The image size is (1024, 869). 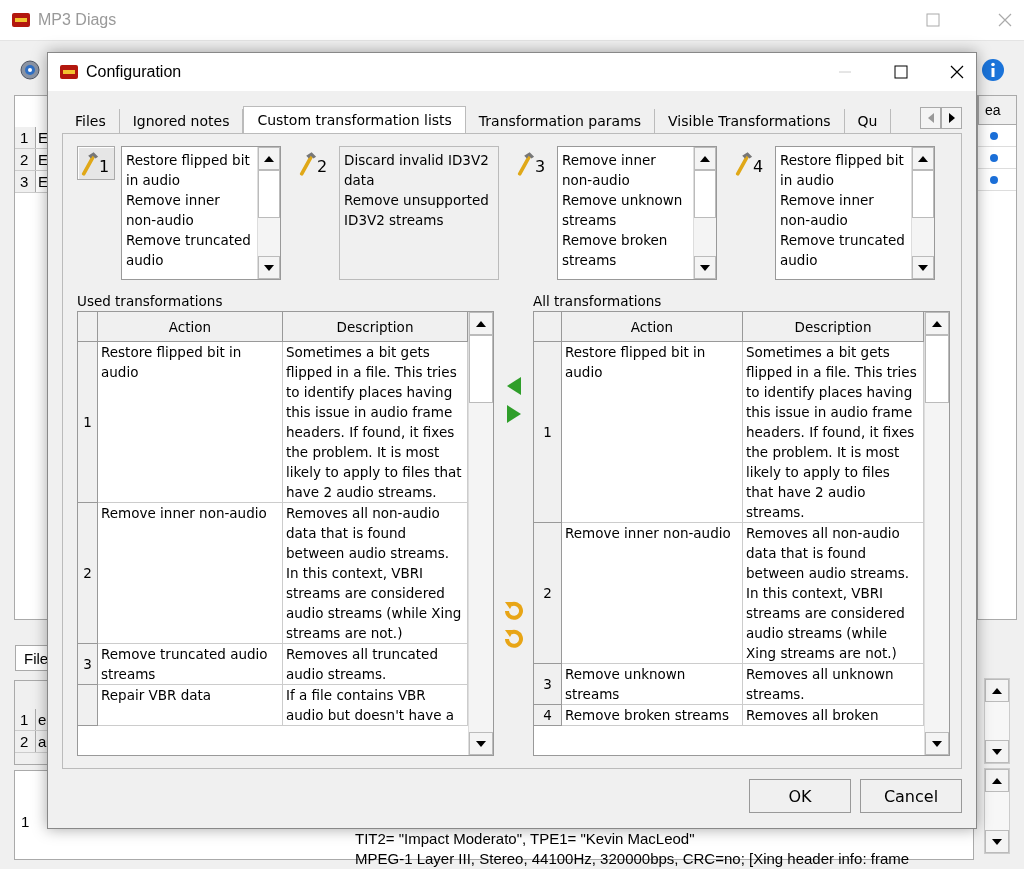 What do you see at coordinates (77, 20) in the screenshot?
I see `window-title: MP3 Diags` at bounding box center [77, 20].